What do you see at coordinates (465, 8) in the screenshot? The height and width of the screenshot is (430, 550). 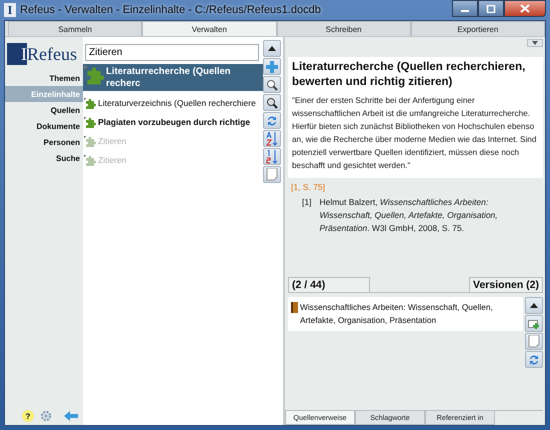 I see `minimize-button` at bounding box center [465, 8].